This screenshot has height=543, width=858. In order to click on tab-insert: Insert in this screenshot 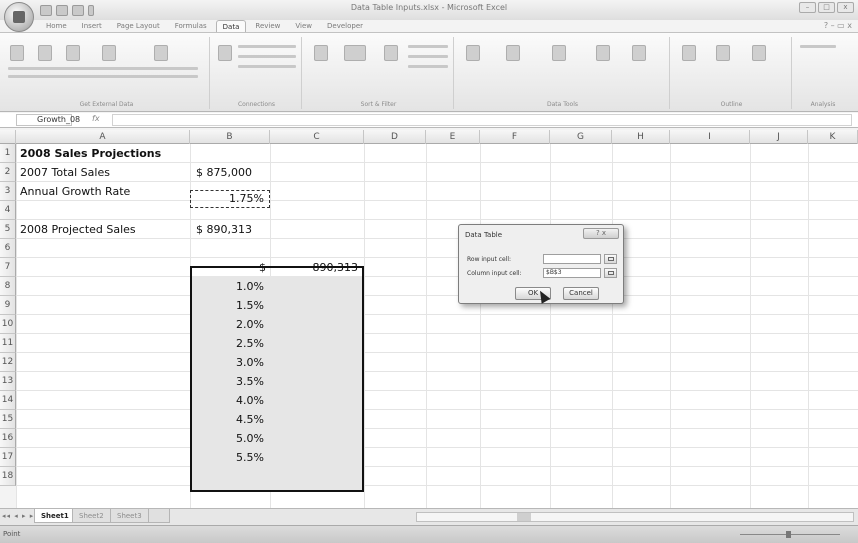, I will do `click(92, 26)`.